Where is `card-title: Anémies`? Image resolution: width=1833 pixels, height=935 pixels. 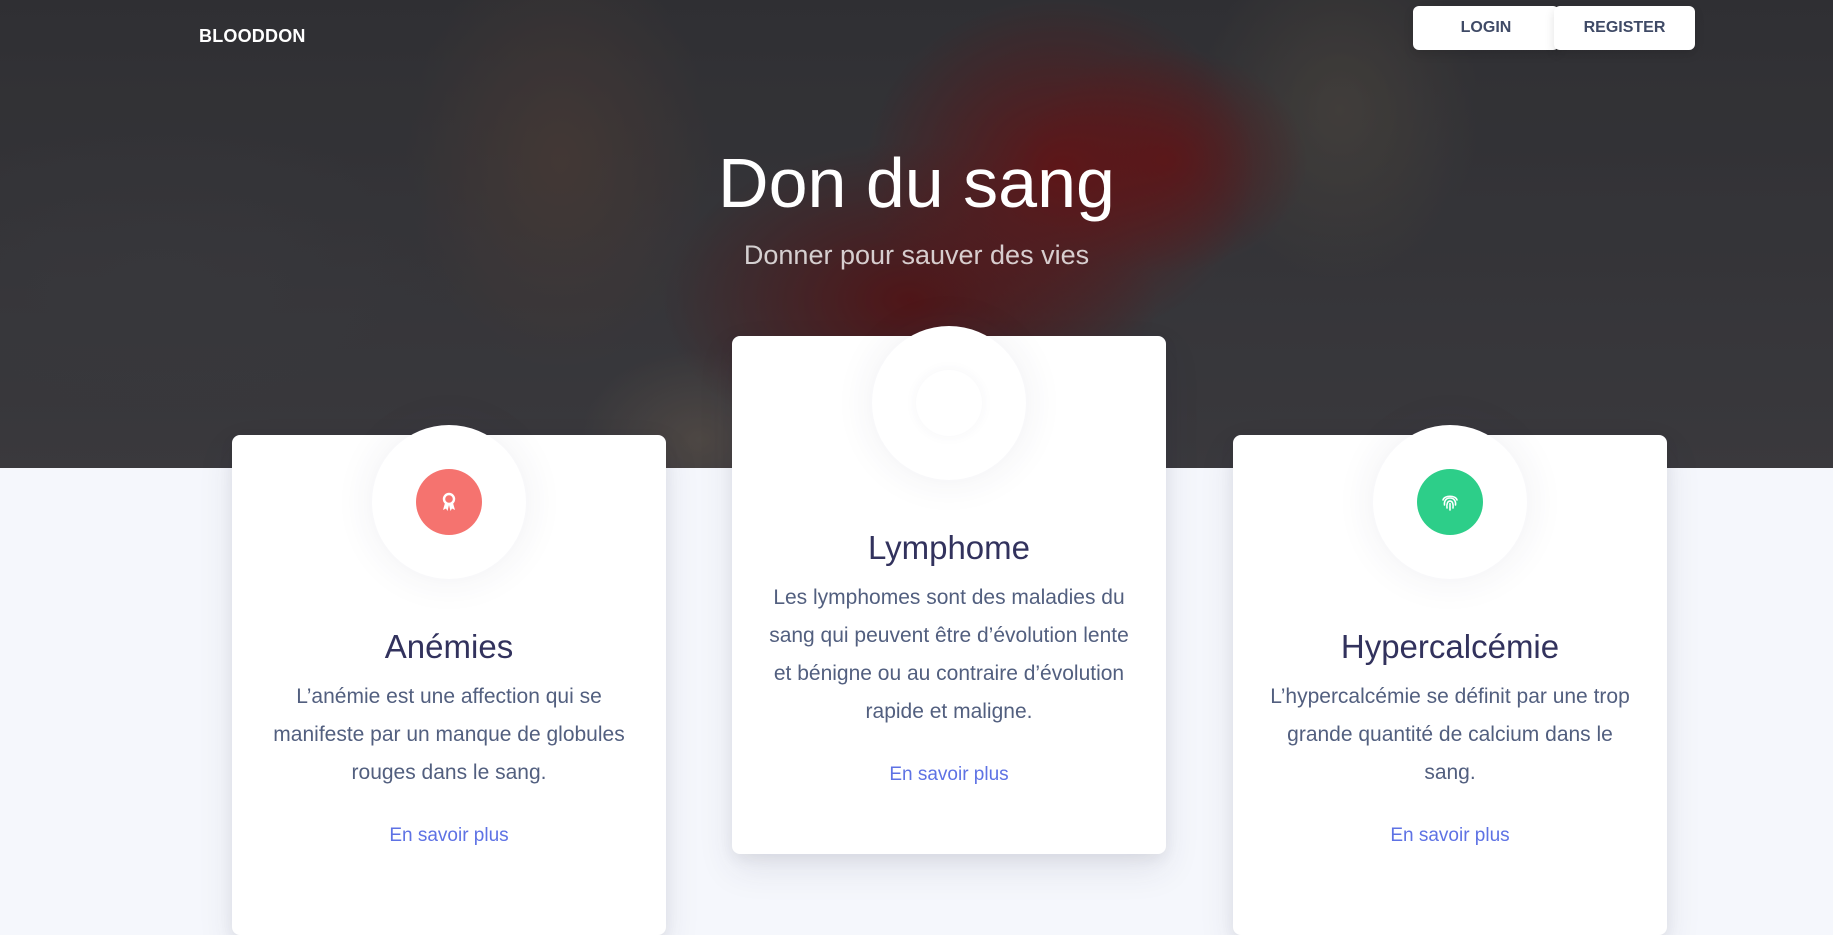
card-title: Anémies is located at coordinates (449, 646).